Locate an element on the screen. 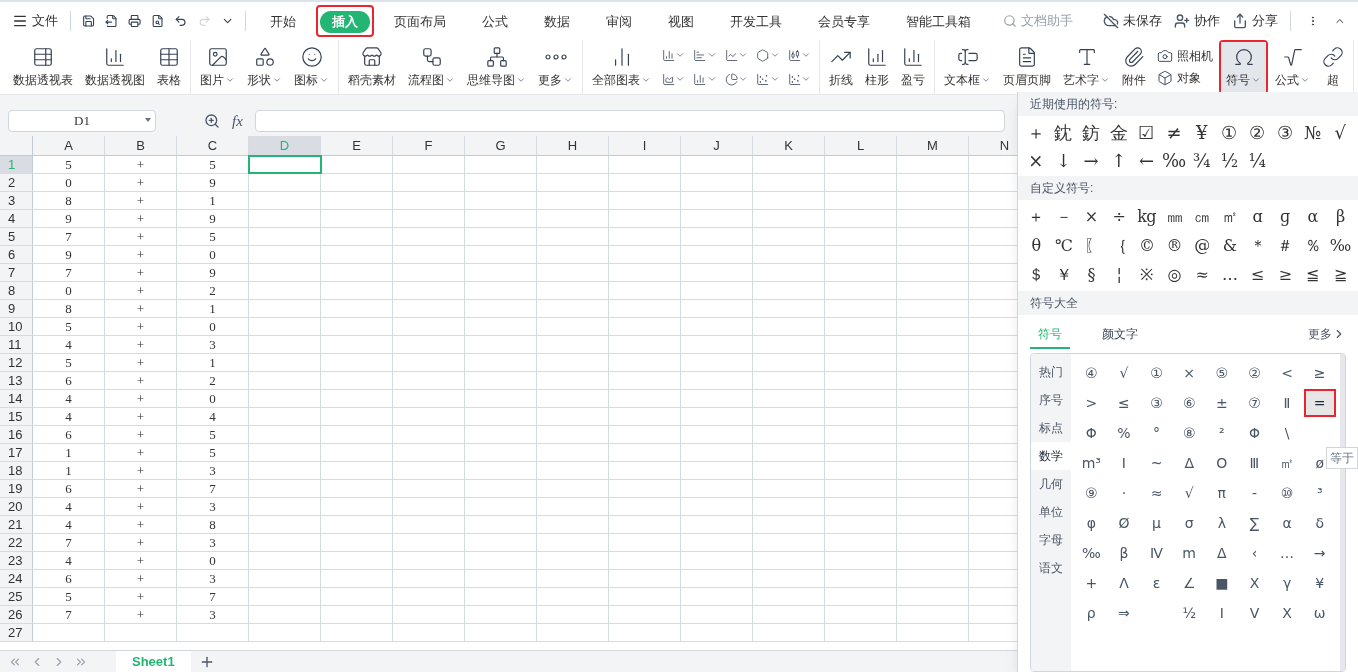 This screenshot has width=1358, height=672. section-title: 符号大全 is located at coordinates (1188, 303).